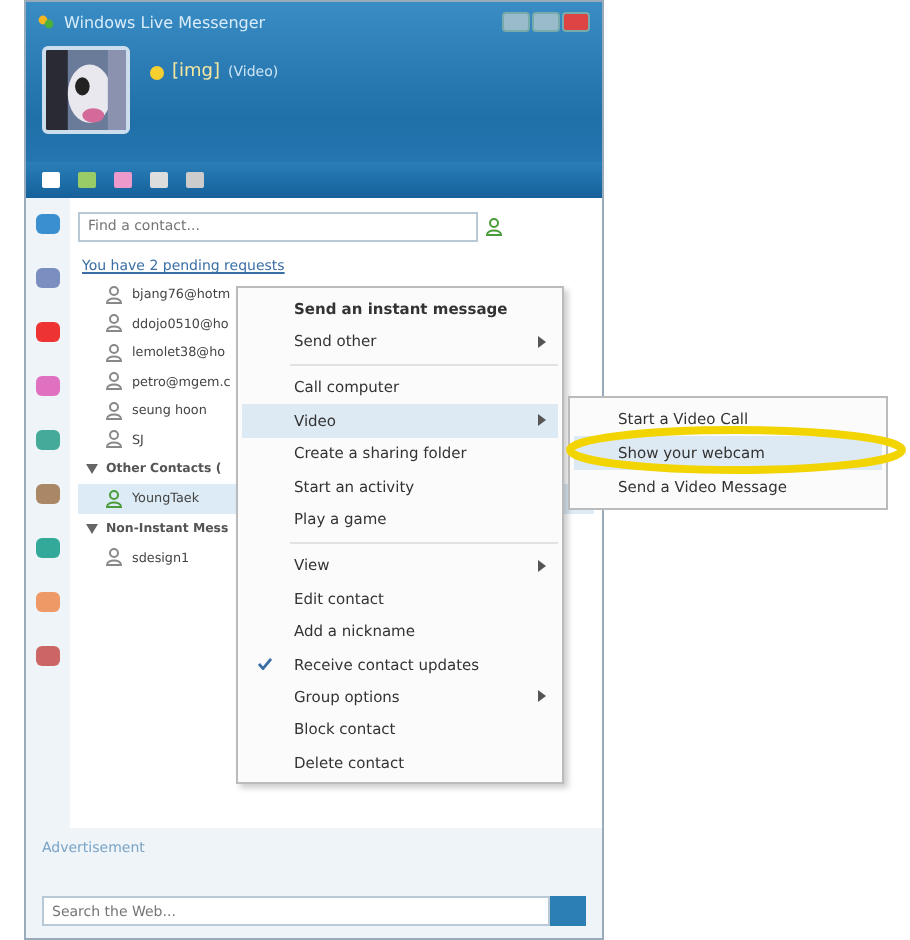 This screenshot has width=910, height=940. What do you see at coordinates (516, 22) in the screenshot?
I see `minimize-button` at bounding box center [516, 22].